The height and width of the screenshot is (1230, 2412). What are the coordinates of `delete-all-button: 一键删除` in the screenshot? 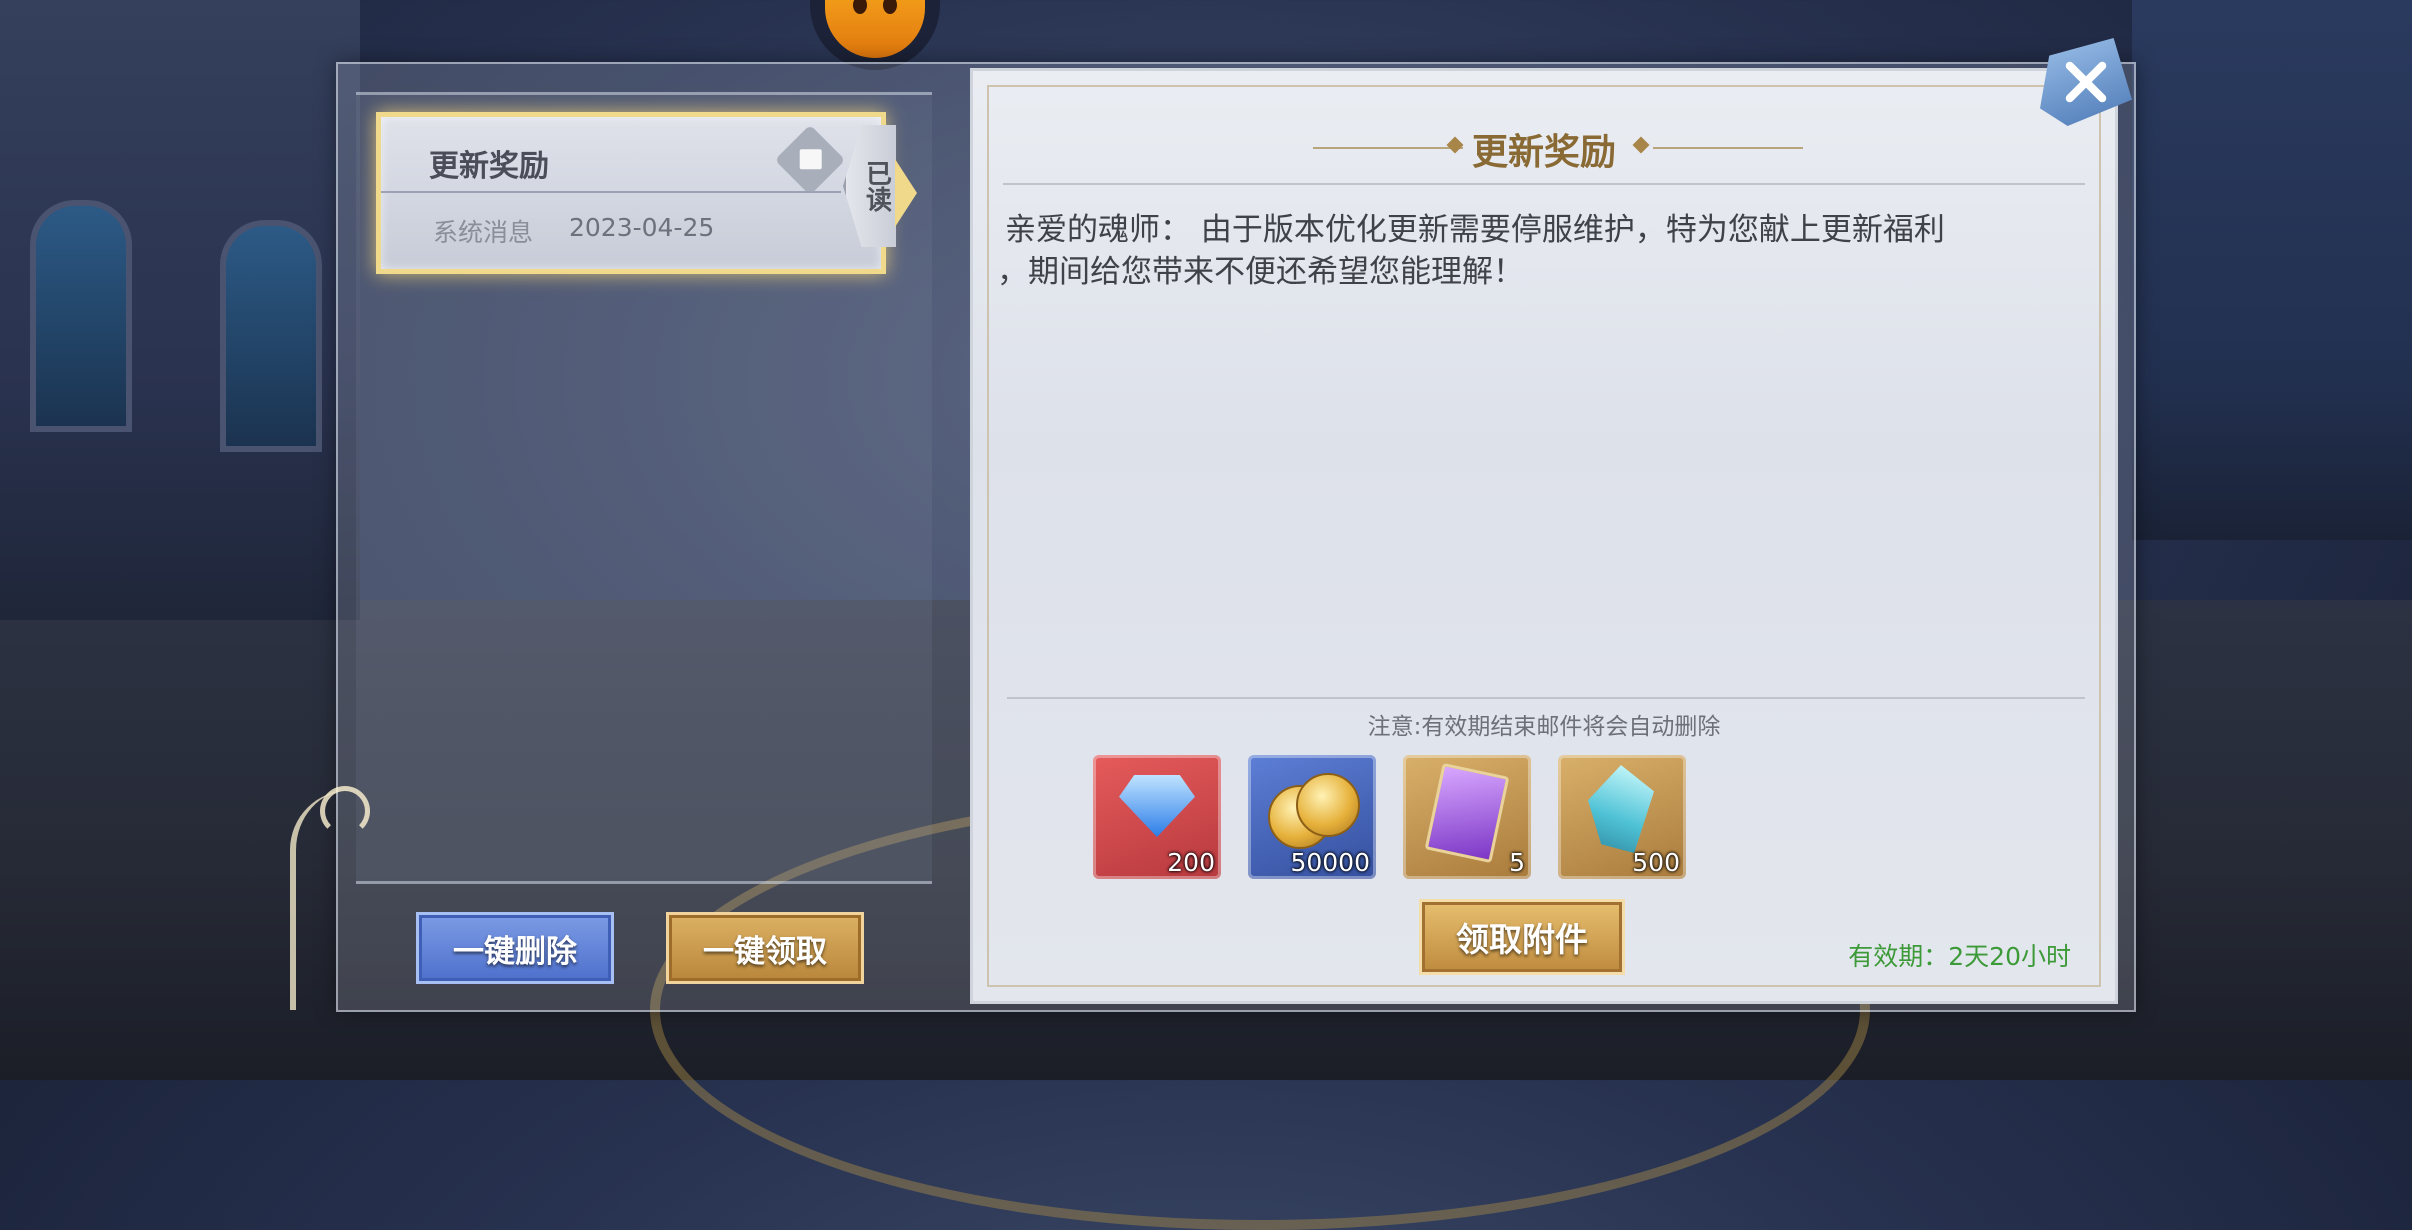 It's located at (515, 948).